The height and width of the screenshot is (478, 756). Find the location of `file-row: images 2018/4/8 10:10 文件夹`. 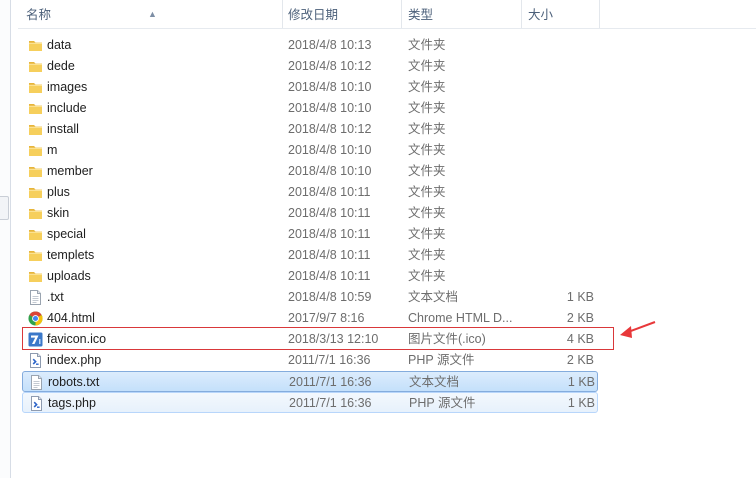

file-row: images 2018/4/8 10:10 文件夹 is located at coordinates (310, 87).